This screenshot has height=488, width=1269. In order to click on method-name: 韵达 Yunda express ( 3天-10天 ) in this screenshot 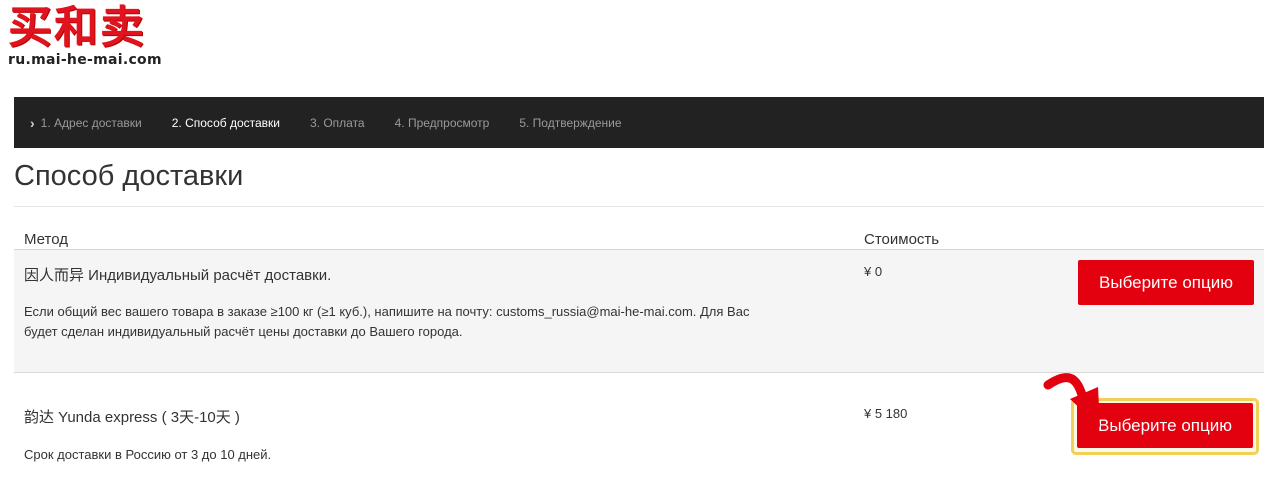, I will do `click(132, 417)`.